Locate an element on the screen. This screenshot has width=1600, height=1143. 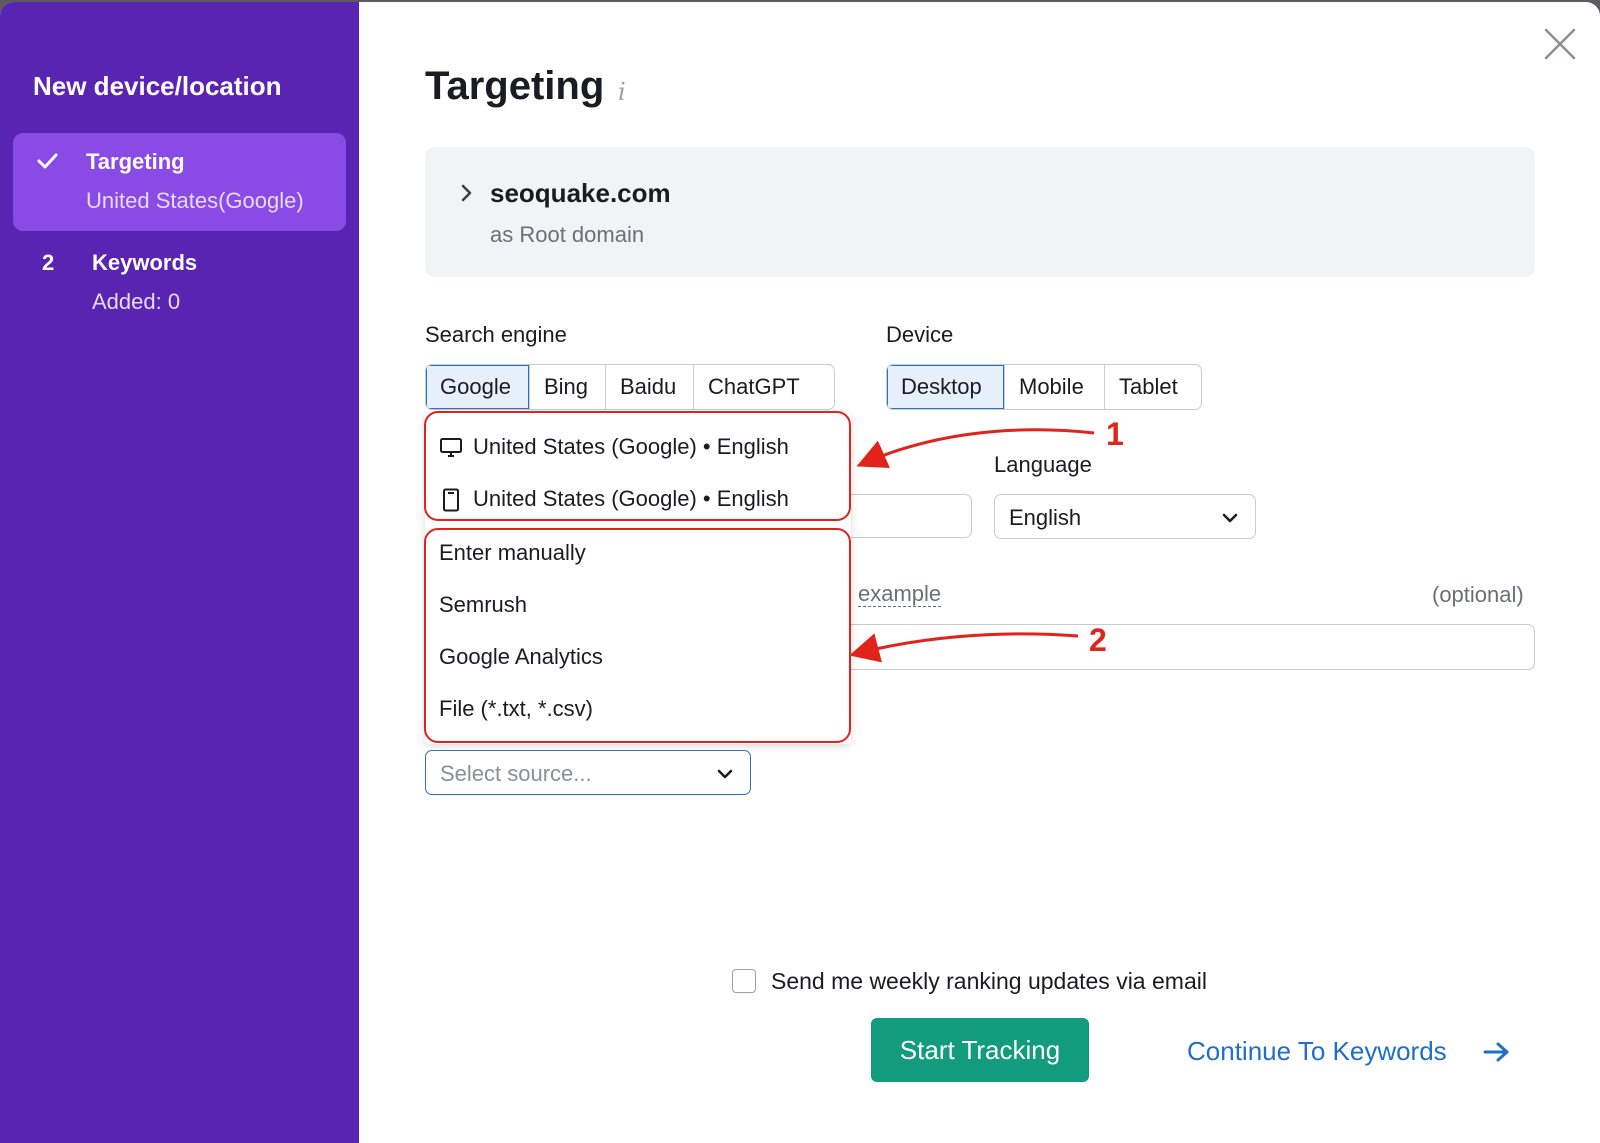
close-icon is located at coordinates (1560, 44).